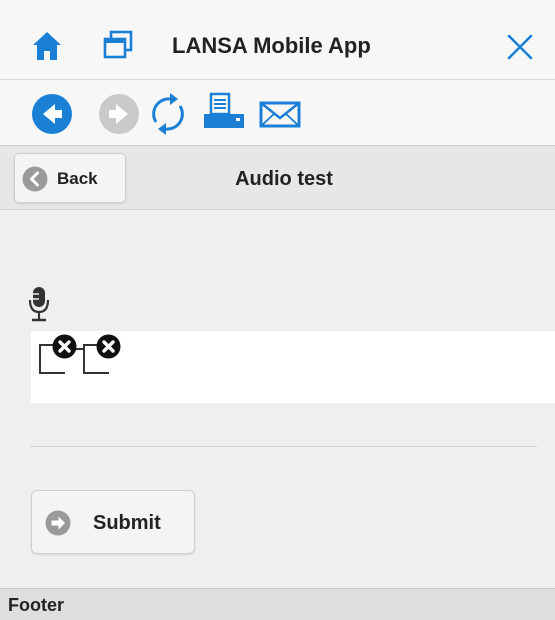  Describe the element at coordinates (36, 605) in the screenshot. I see `footer-label: Footer` at that location.